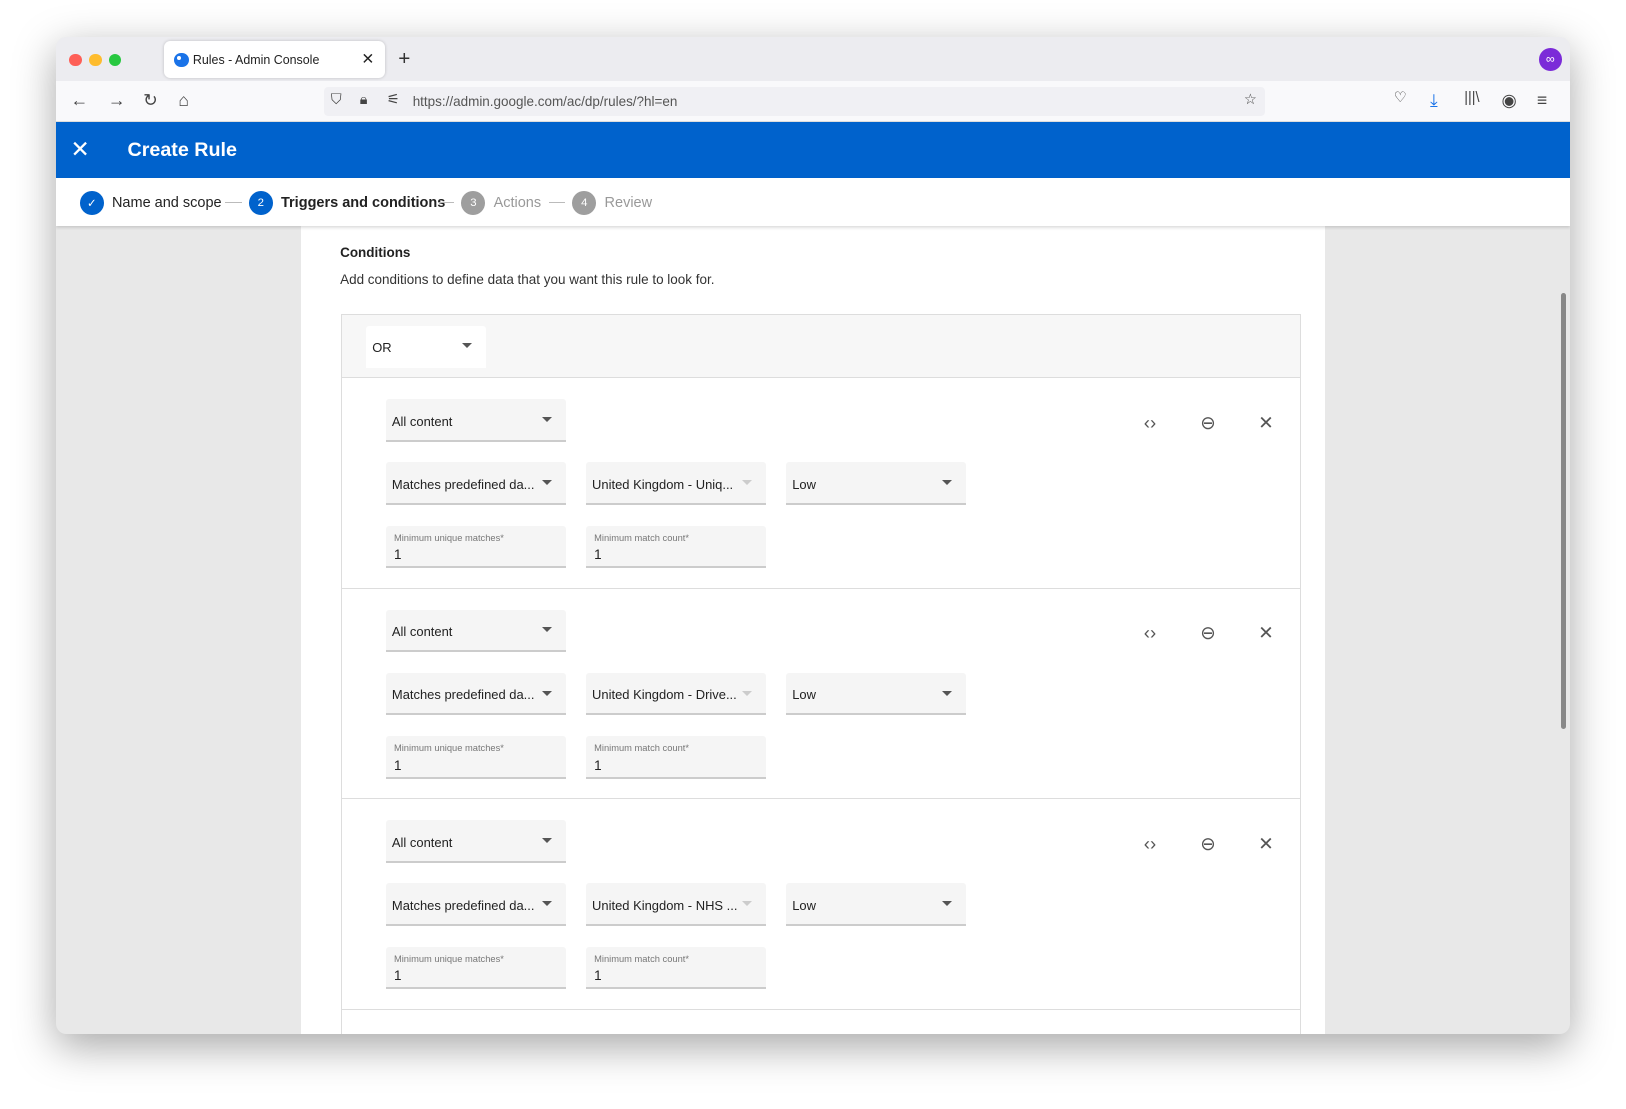 Image resolution: width=1626 pixels, height=1109 pixels. What do you see at coordinates (1250, 100) in the screenshot?
I see `bookmark-star-icon: ☆` at bounding box center [1250, 100].